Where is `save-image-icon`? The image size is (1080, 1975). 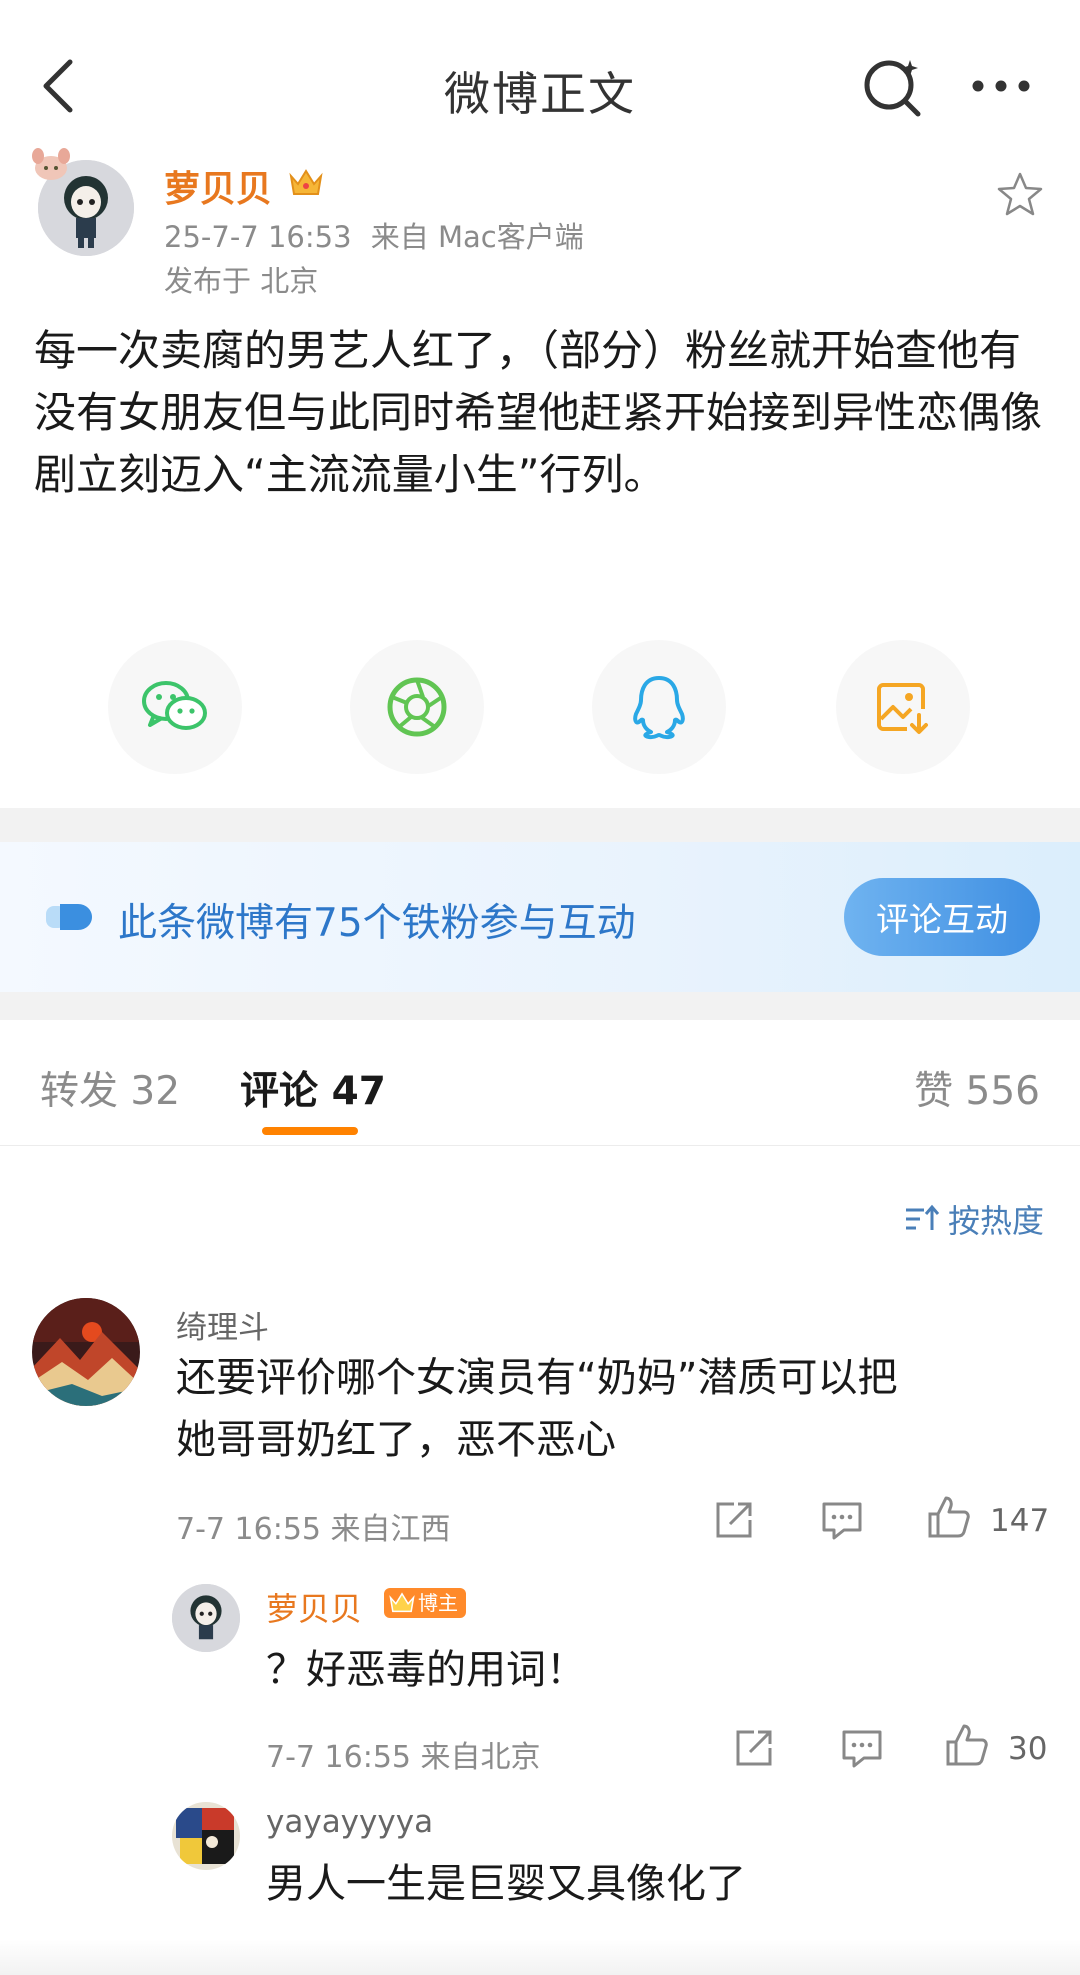
save-image-icon is located at coordinates (902, 708).